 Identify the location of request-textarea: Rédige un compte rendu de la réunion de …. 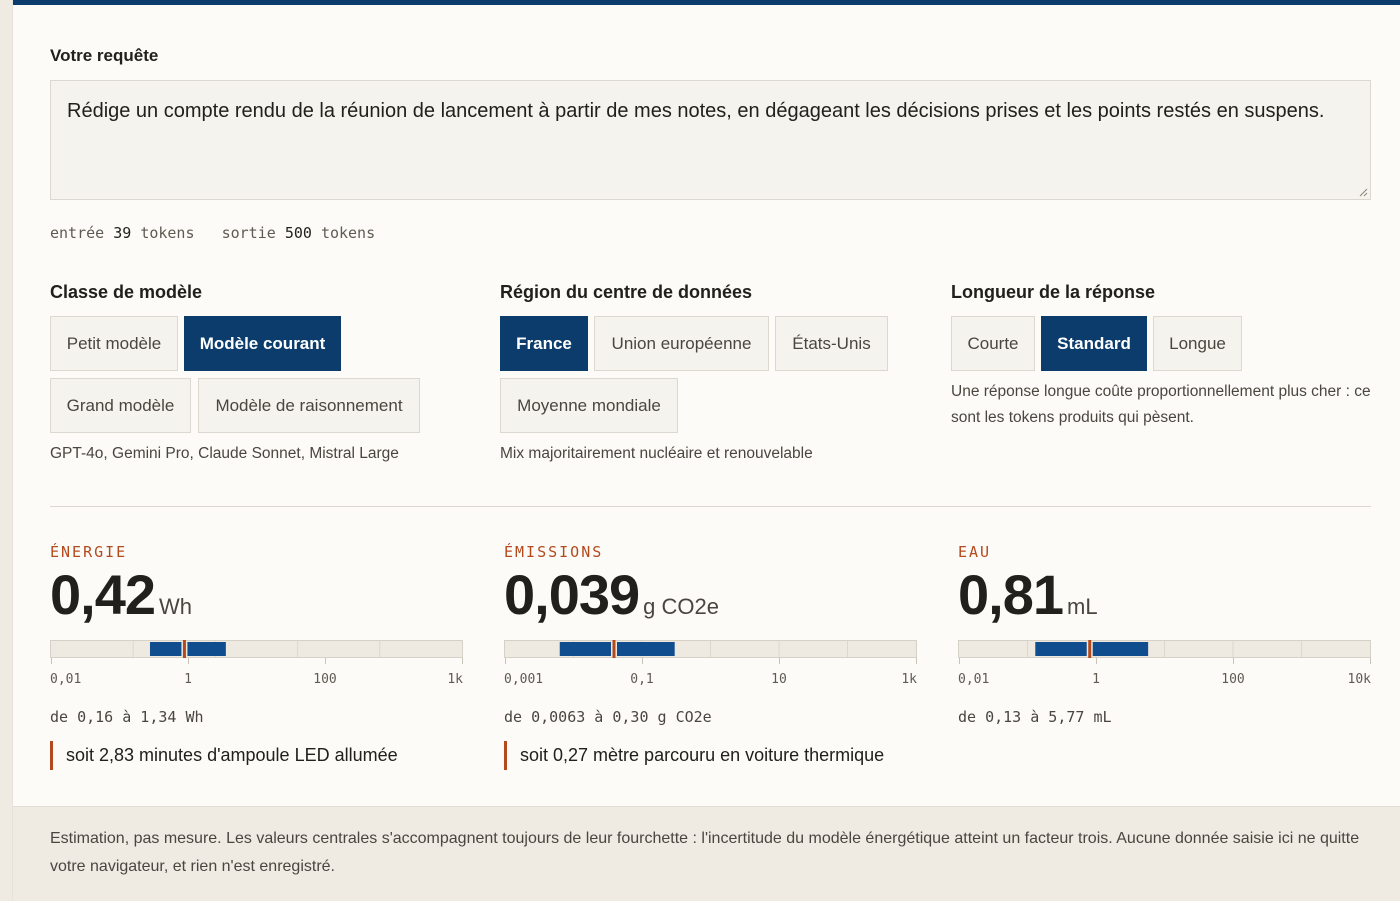
(710, 140).